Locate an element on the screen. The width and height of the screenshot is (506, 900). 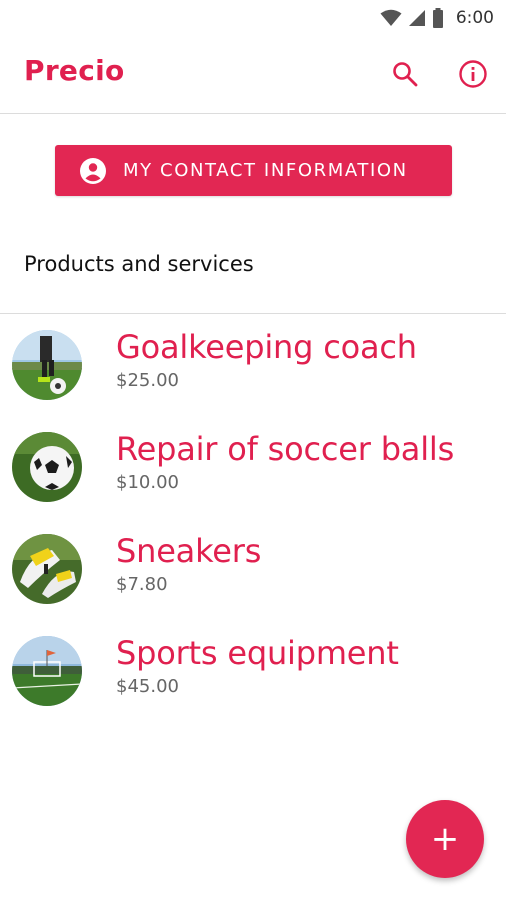
product-name: Repair of soccer balls is located at coordinates (285, 449).